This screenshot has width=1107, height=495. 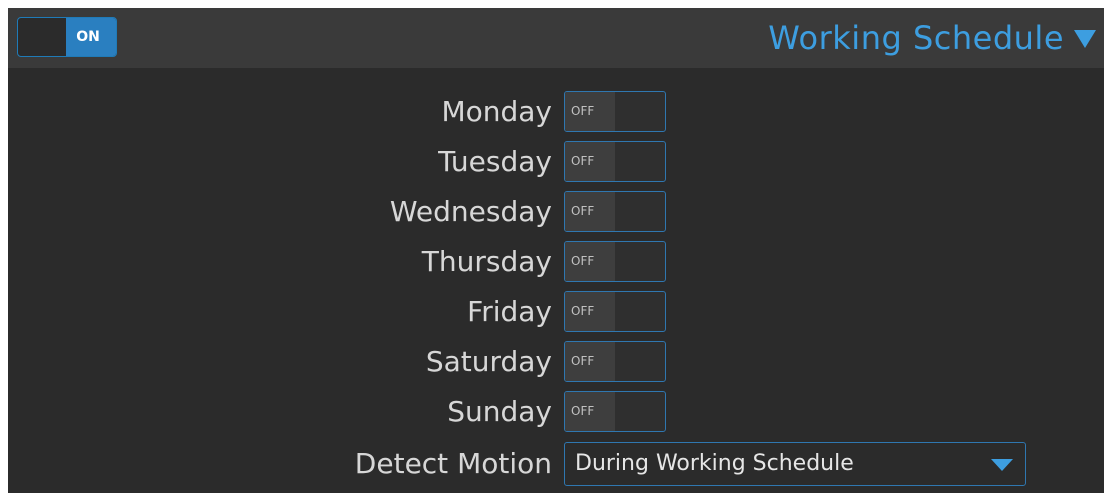 I want to click on panel-header: ON Working Schedule, so click(x=556, y=38).